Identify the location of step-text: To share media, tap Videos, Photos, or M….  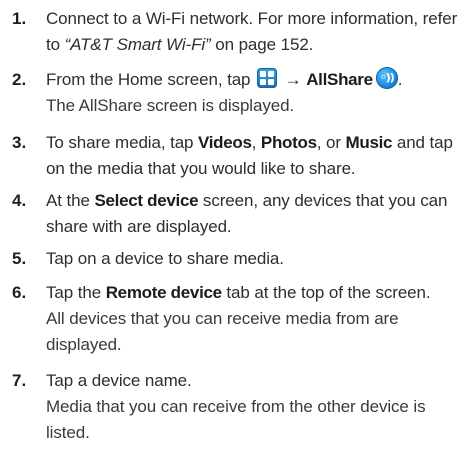
(256, 156).